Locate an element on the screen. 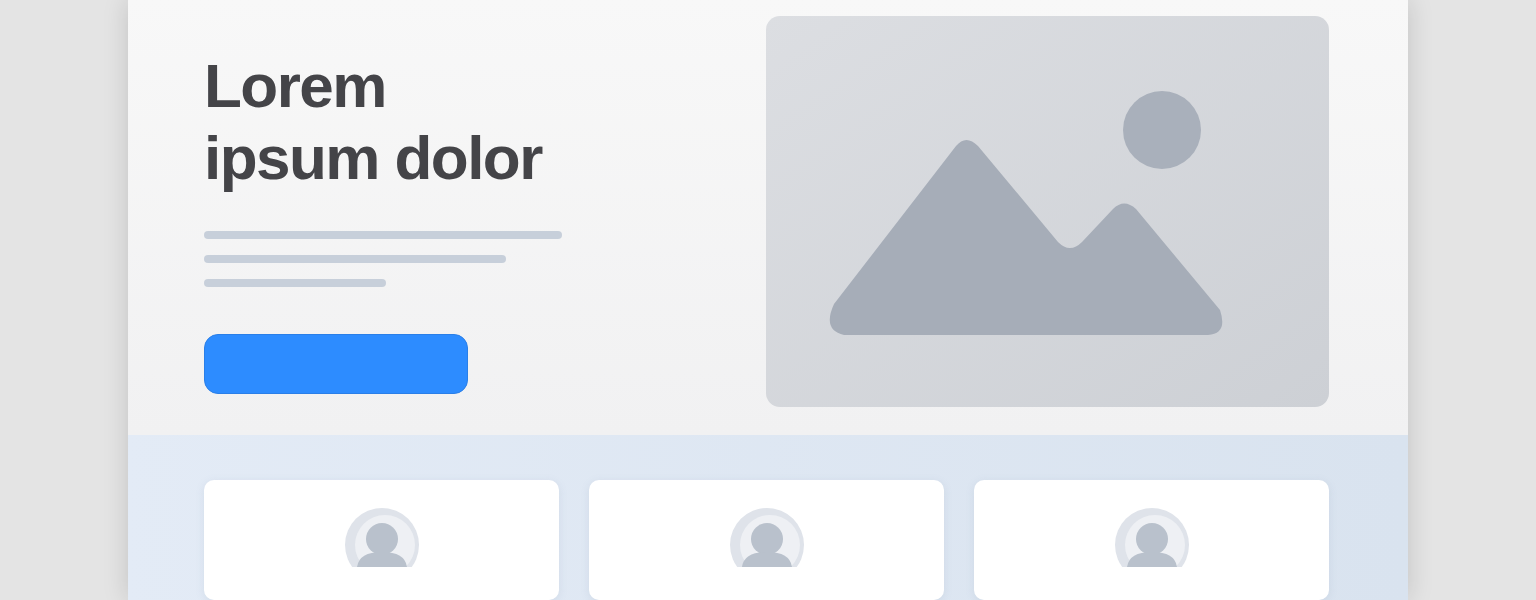 The image size is (1536, 600). hero-heading: Lorem ipsum dolor is located at coordinates (374, 122).